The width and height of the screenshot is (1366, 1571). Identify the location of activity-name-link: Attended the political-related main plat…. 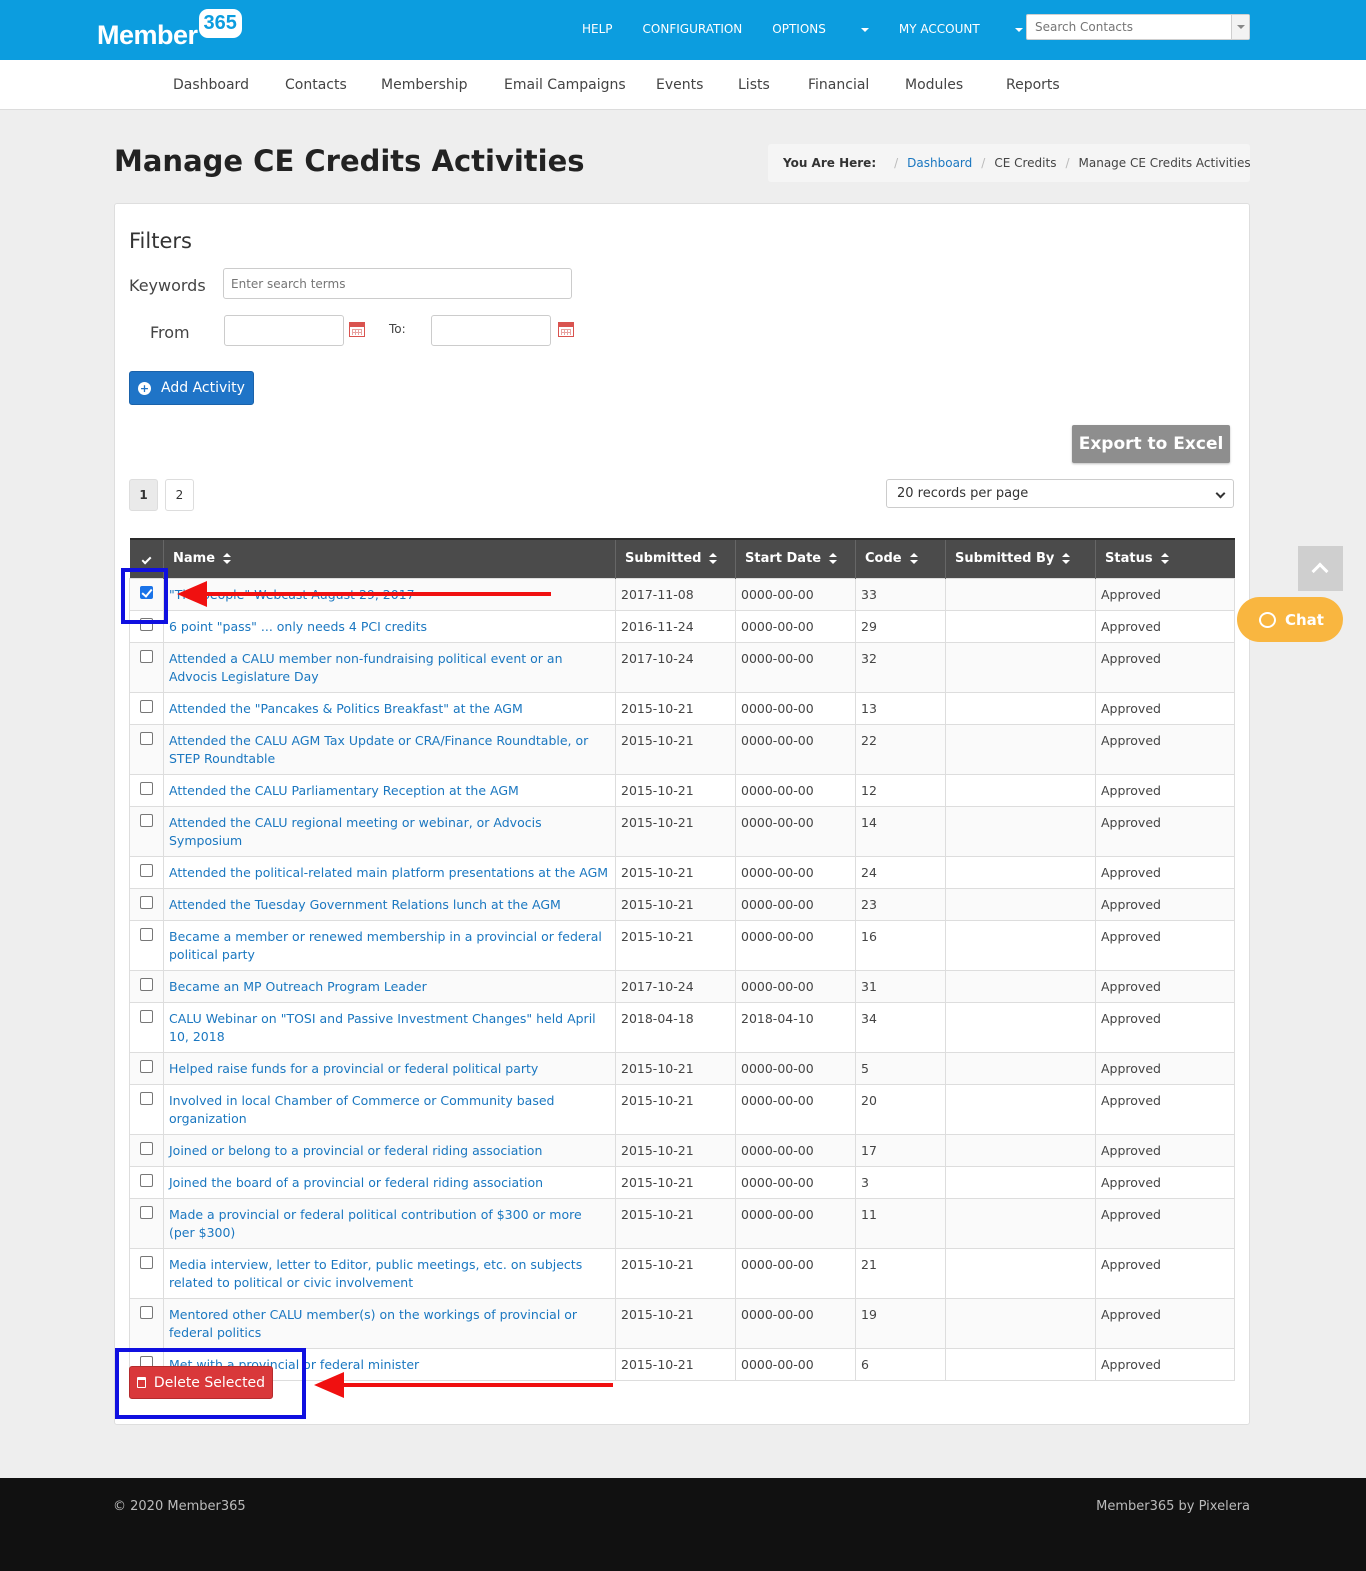
(388, 872).